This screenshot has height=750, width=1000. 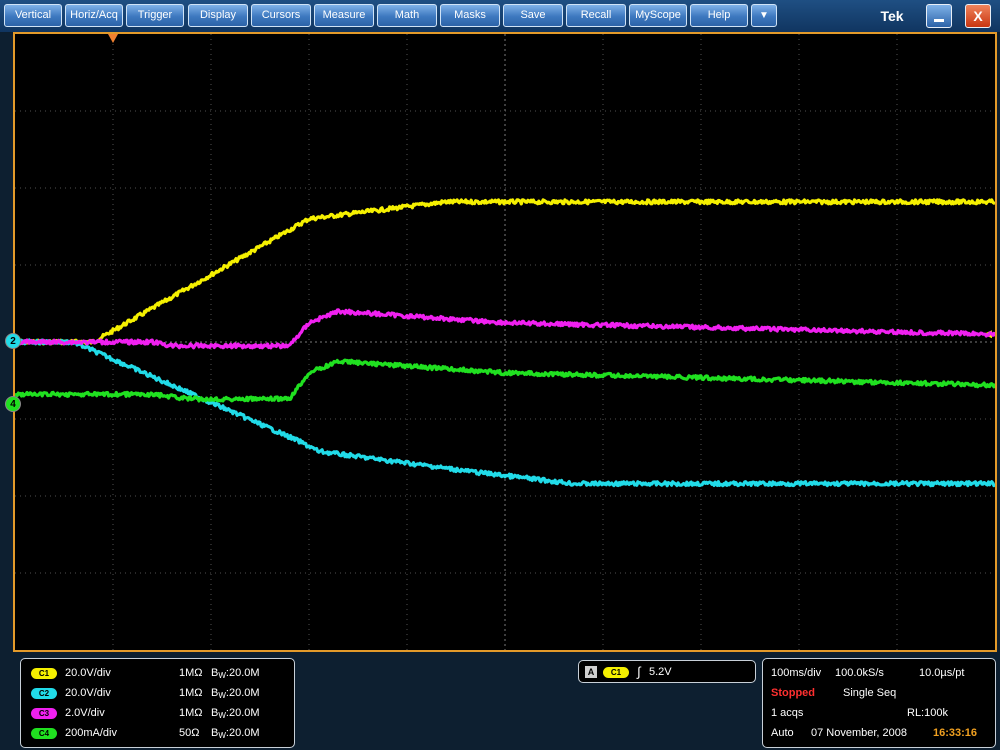 What do you see at coordinates (796, 673) in the screenshot?
I see `timebase: 100ms/div` at bounding box center [796, 673].